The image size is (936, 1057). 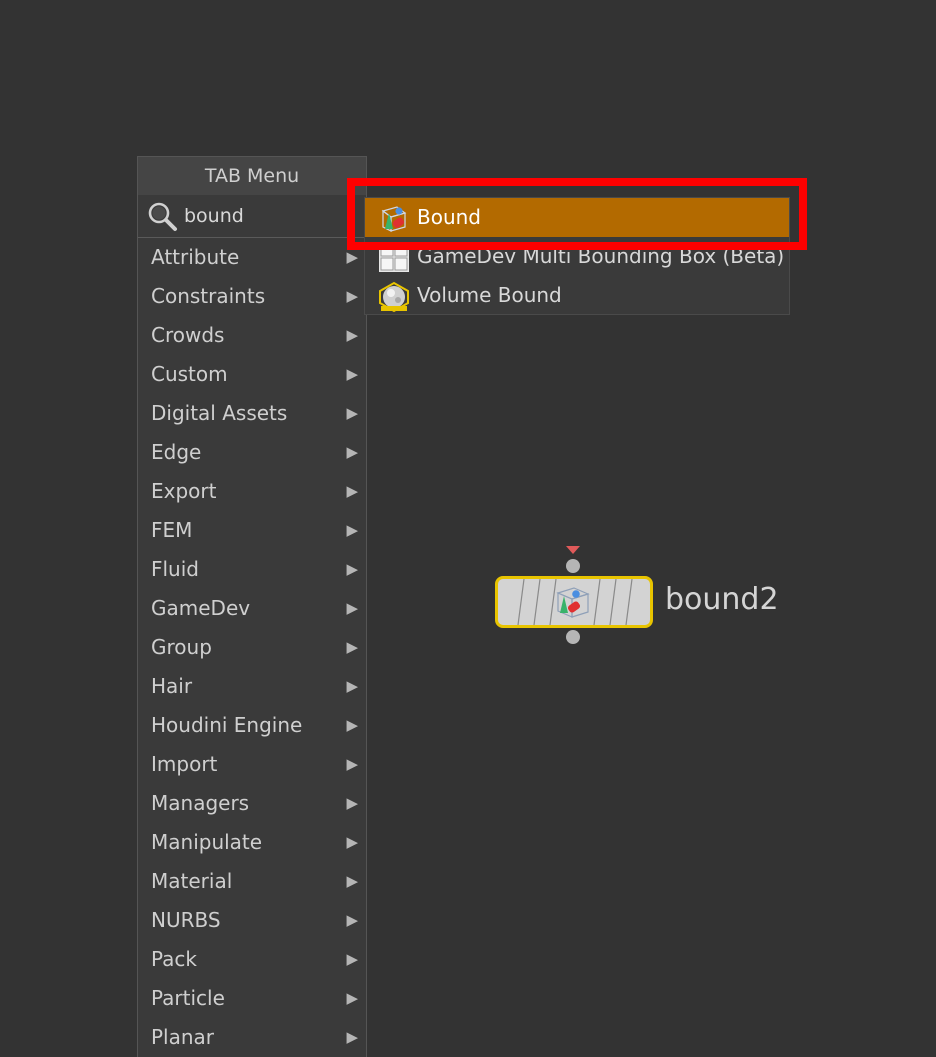 What do you see at coordinates (188, 998) in the screenshot?
I see `category-label: Particle` at bounding box center [188, 998].